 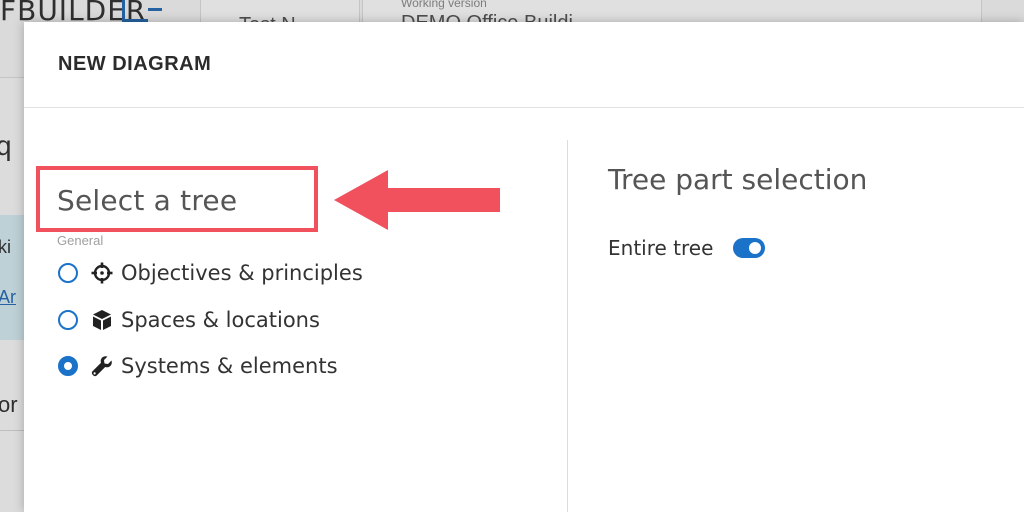 I want to click on entire-tree-toggle, so click(x=749, y=248).